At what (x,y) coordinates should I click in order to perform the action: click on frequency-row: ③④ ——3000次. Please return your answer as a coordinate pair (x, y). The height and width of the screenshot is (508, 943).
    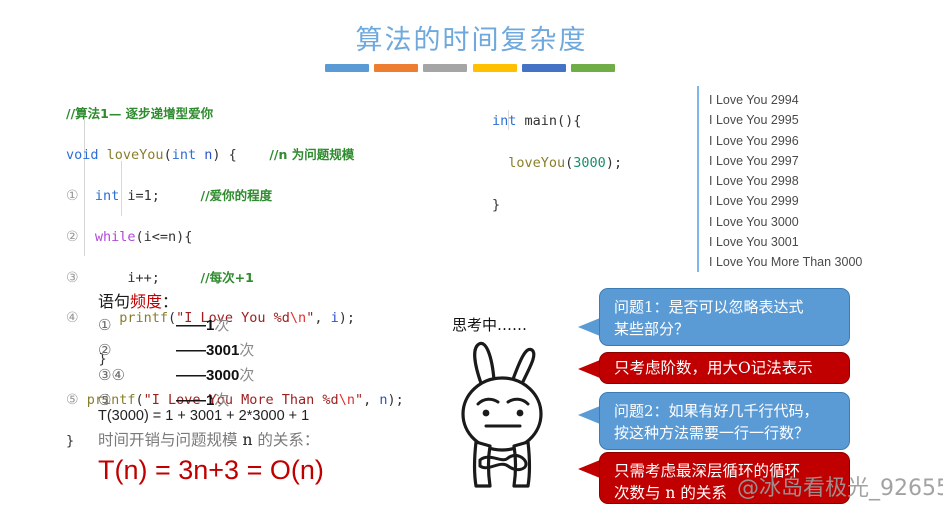
    Looking at the image, I should click on (176, 375).